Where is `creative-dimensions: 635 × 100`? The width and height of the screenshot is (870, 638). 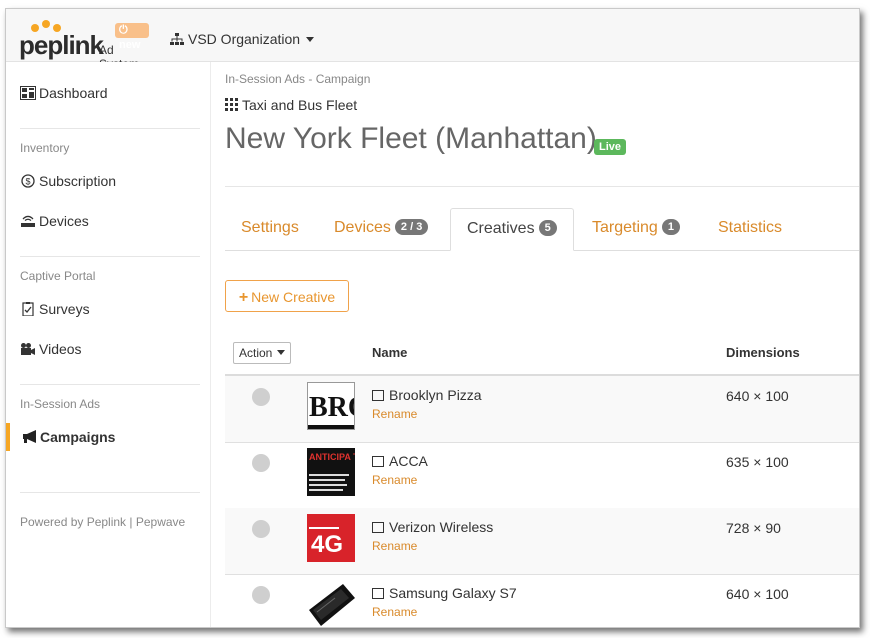 creative-dimensions: 635 × 100 is located at coordinates (757, 462).